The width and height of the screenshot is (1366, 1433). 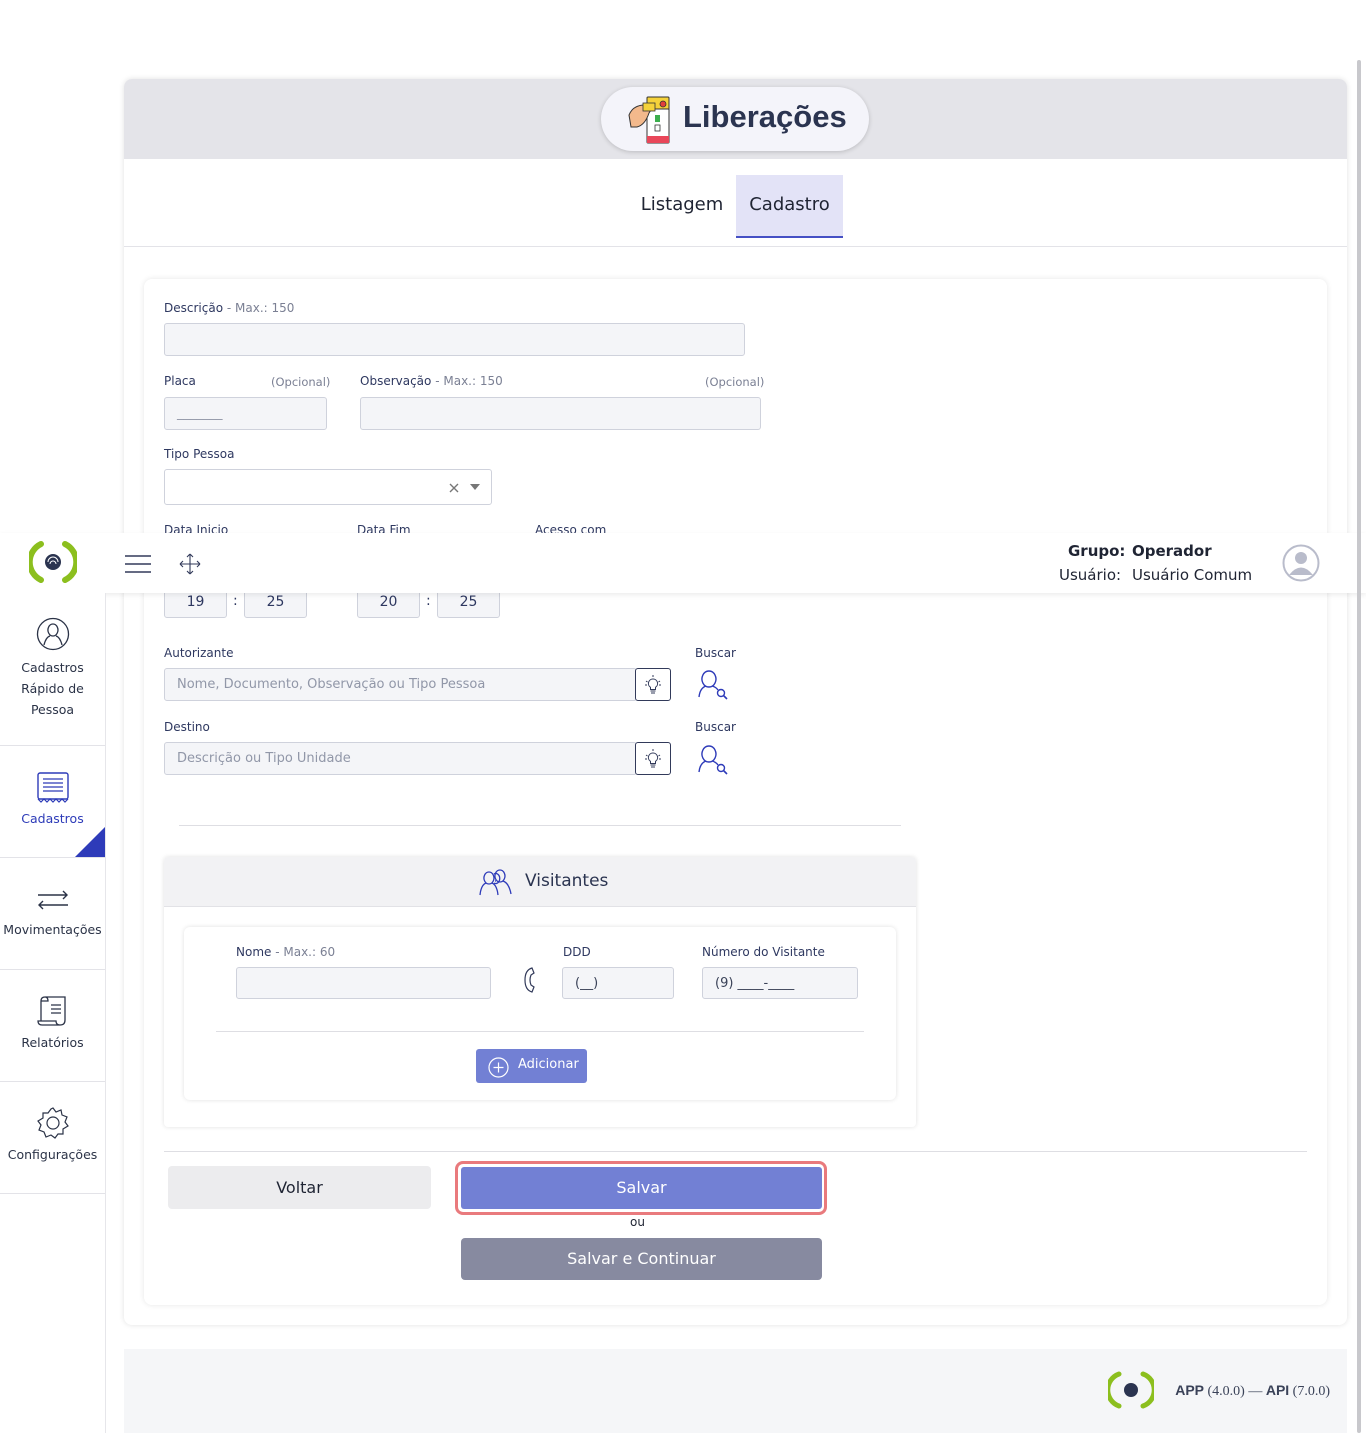 What do you see at coordinates (618, 983) in the screenshot?
I see `ddd-input: (__)` at bounding box center [618, 983].